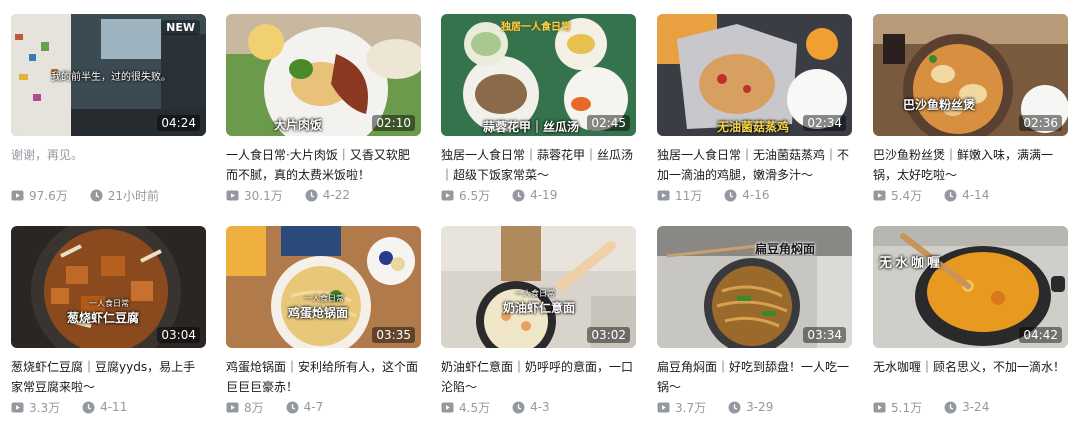  I want to click on video-stats: 30.1万 4-22, so click(323, 195).